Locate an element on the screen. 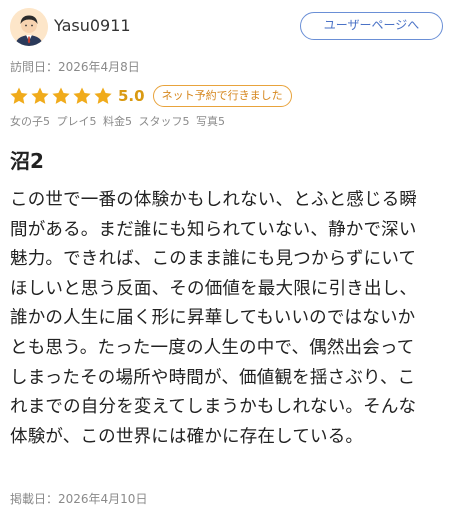 This screenshot has height=520, width=461. review-line: 間がある。まだ誰にも知られていない、静かで深い is located at coordinates (213, 229).